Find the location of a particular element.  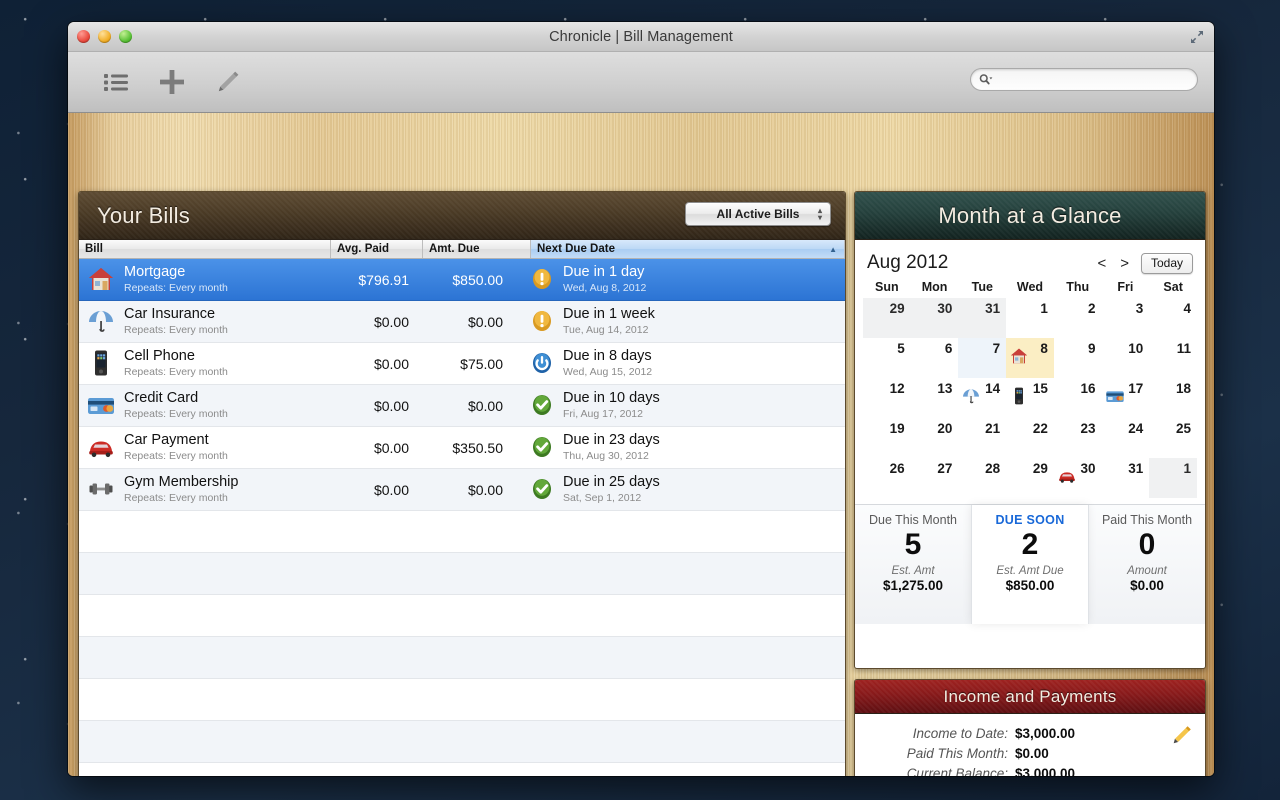

toolbar-buttons is located at coordinates (172, 82).